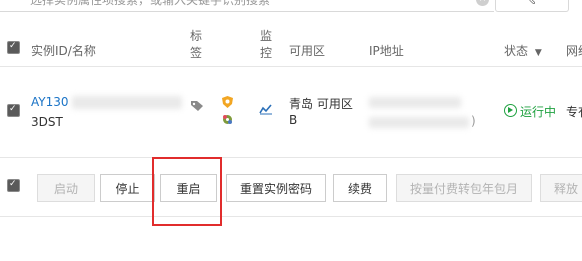 Image resolution: width=582 pixels, height=261 pixels. Describe the element at coordinates (13, 110) in the screenshot. I see `row-checkbox` at that location.